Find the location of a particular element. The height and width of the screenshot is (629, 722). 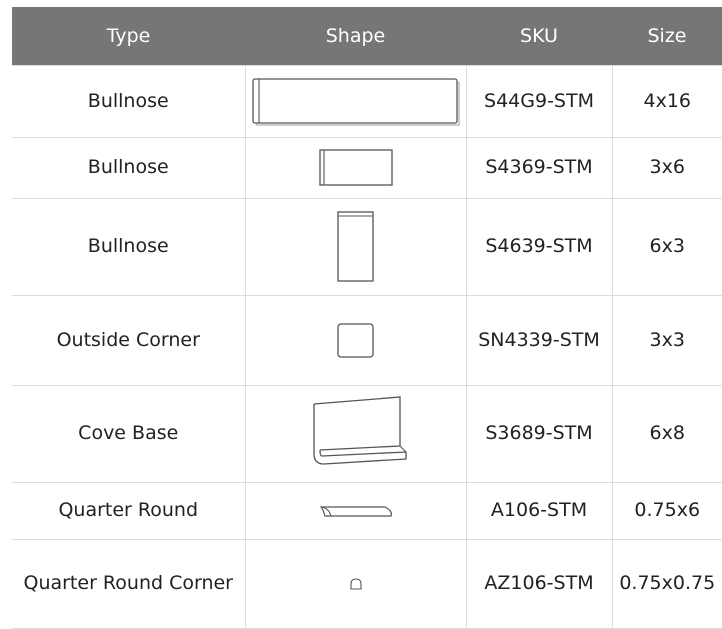

size-cell: 0.75x0.75 is located at coordinates (666, 584).